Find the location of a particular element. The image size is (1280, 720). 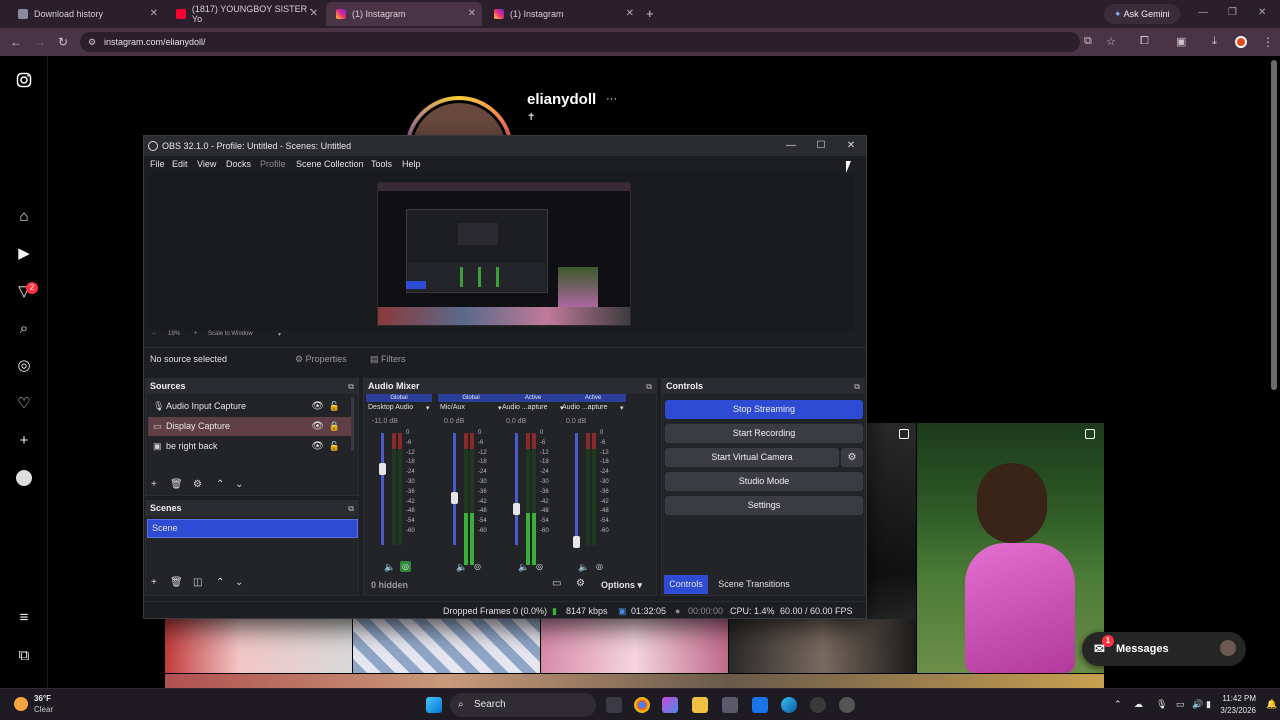

tab-youtube: (1817) YOUNGBOY SISTER - Yo ✕ is located at coordinates (245, 14).